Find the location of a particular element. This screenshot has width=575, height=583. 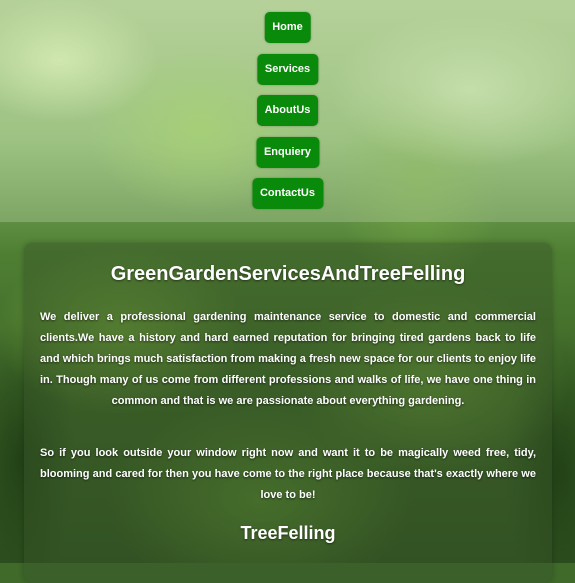

nav-enquiery-button: Enquiery is located at coordinates (287, 152).